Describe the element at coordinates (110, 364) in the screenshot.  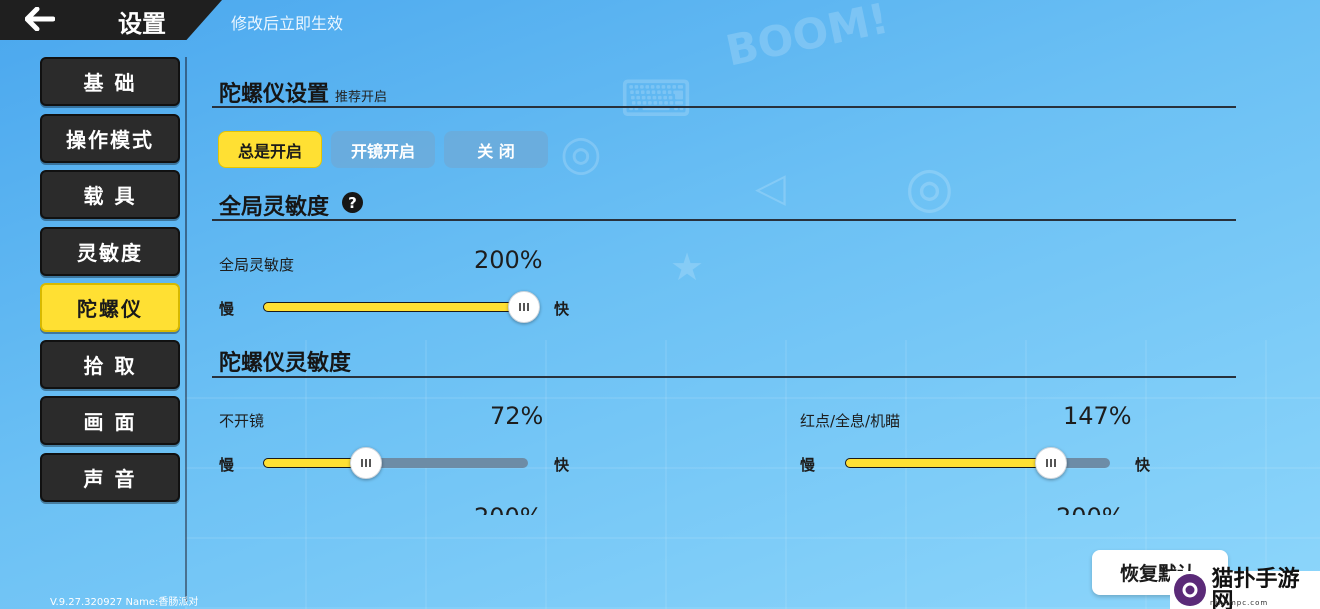
I see `sidebar-item-pickup: 拾 取` at that location.